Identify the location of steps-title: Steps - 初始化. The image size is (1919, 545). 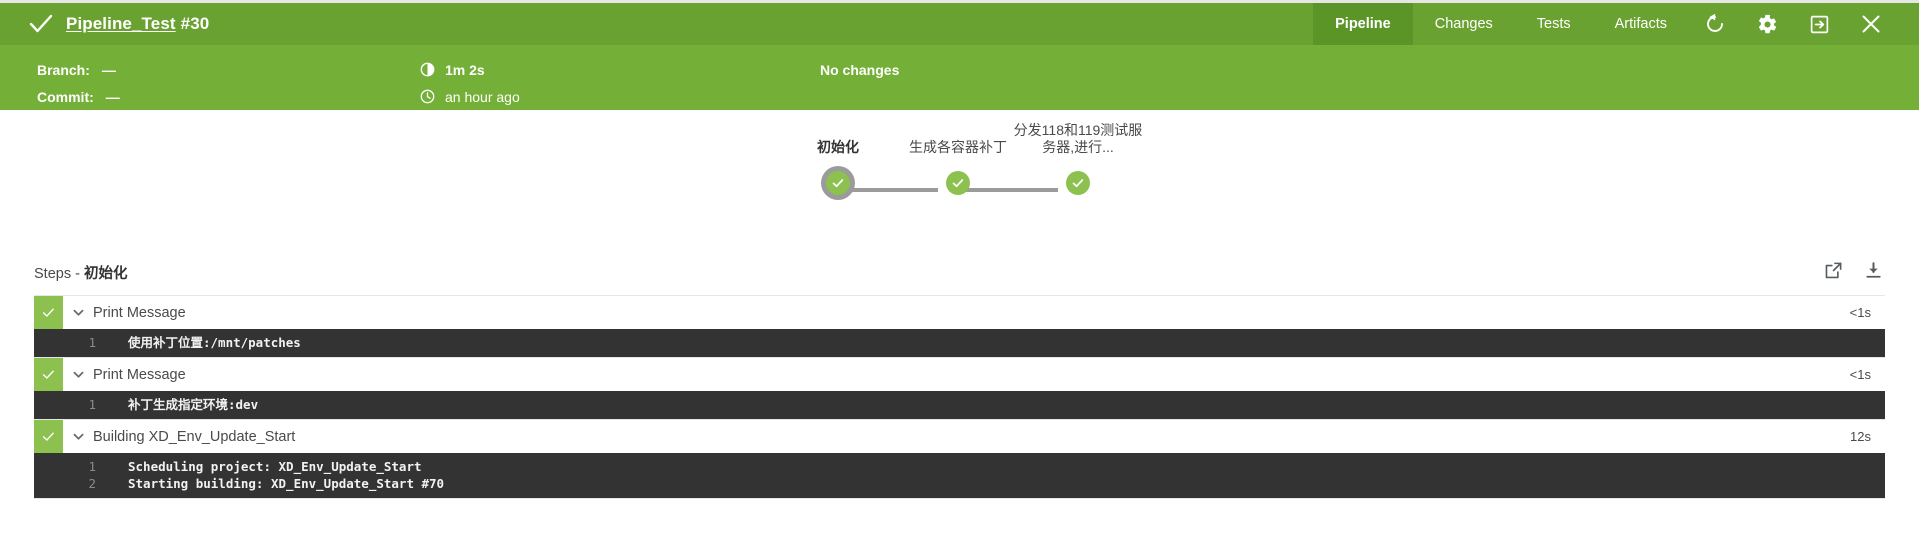
(80, 272).